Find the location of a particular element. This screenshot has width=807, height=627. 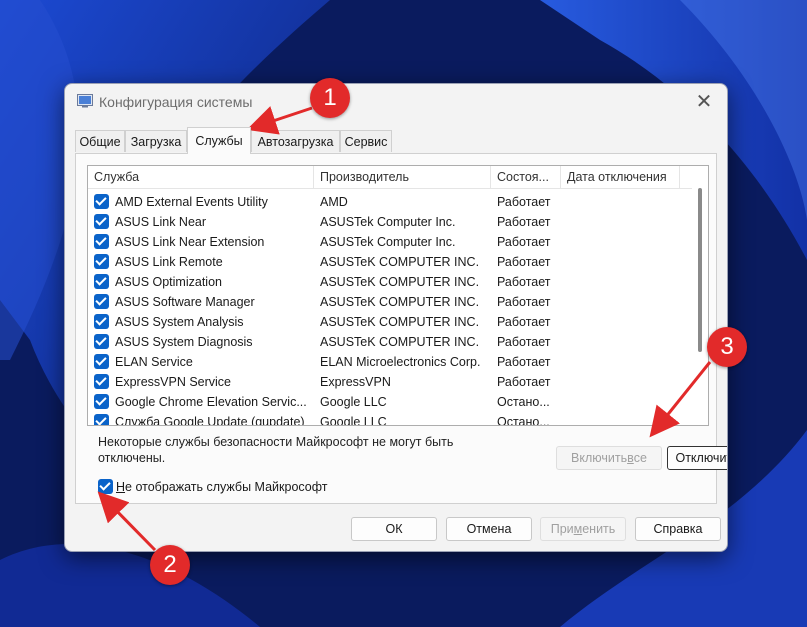

service-name: ASUS Link Near Extension is located at coordinates (190, 242).